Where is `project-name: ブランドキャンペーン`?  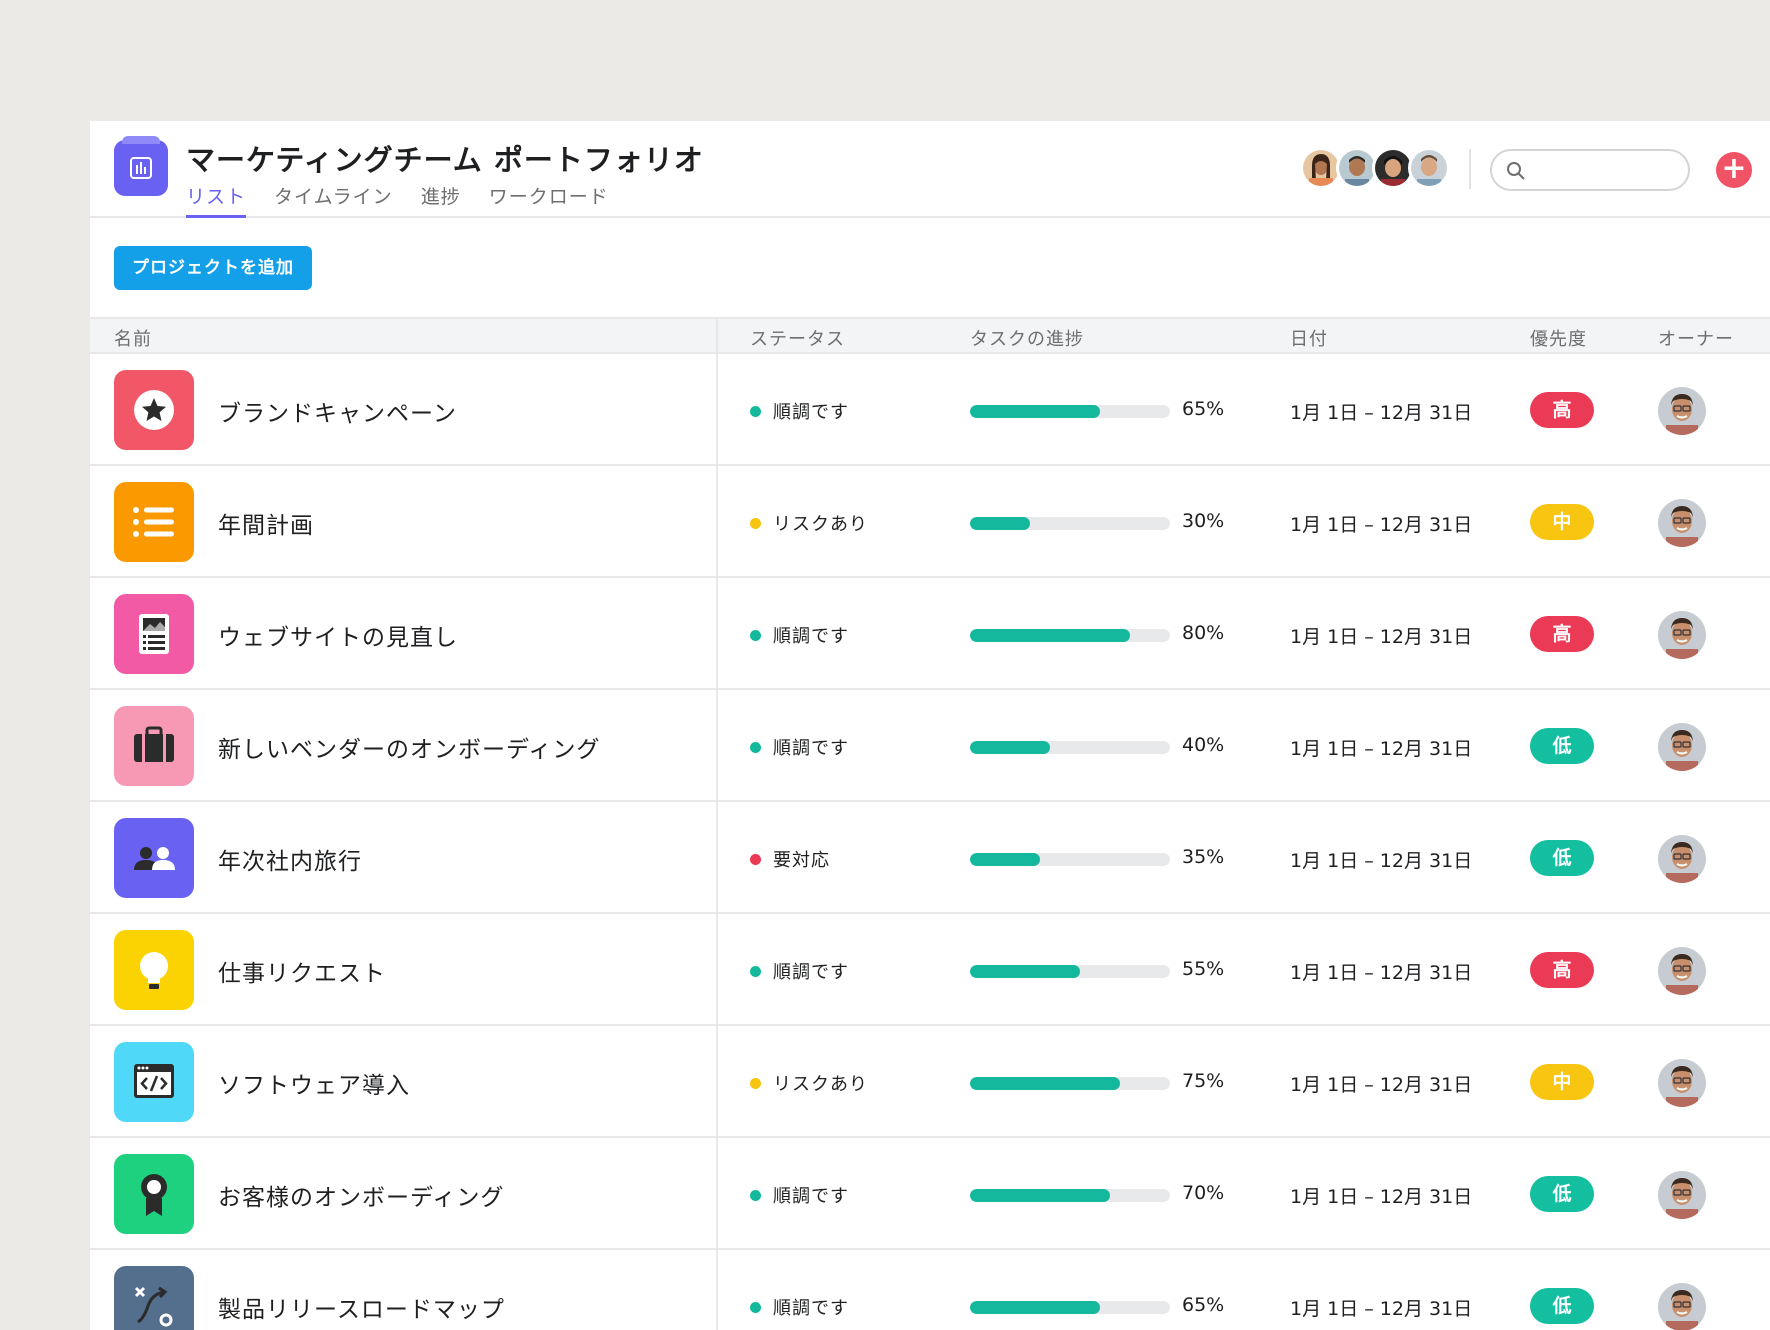 project-name: ブランドキャンペーン is located at coordinates (337, 411).